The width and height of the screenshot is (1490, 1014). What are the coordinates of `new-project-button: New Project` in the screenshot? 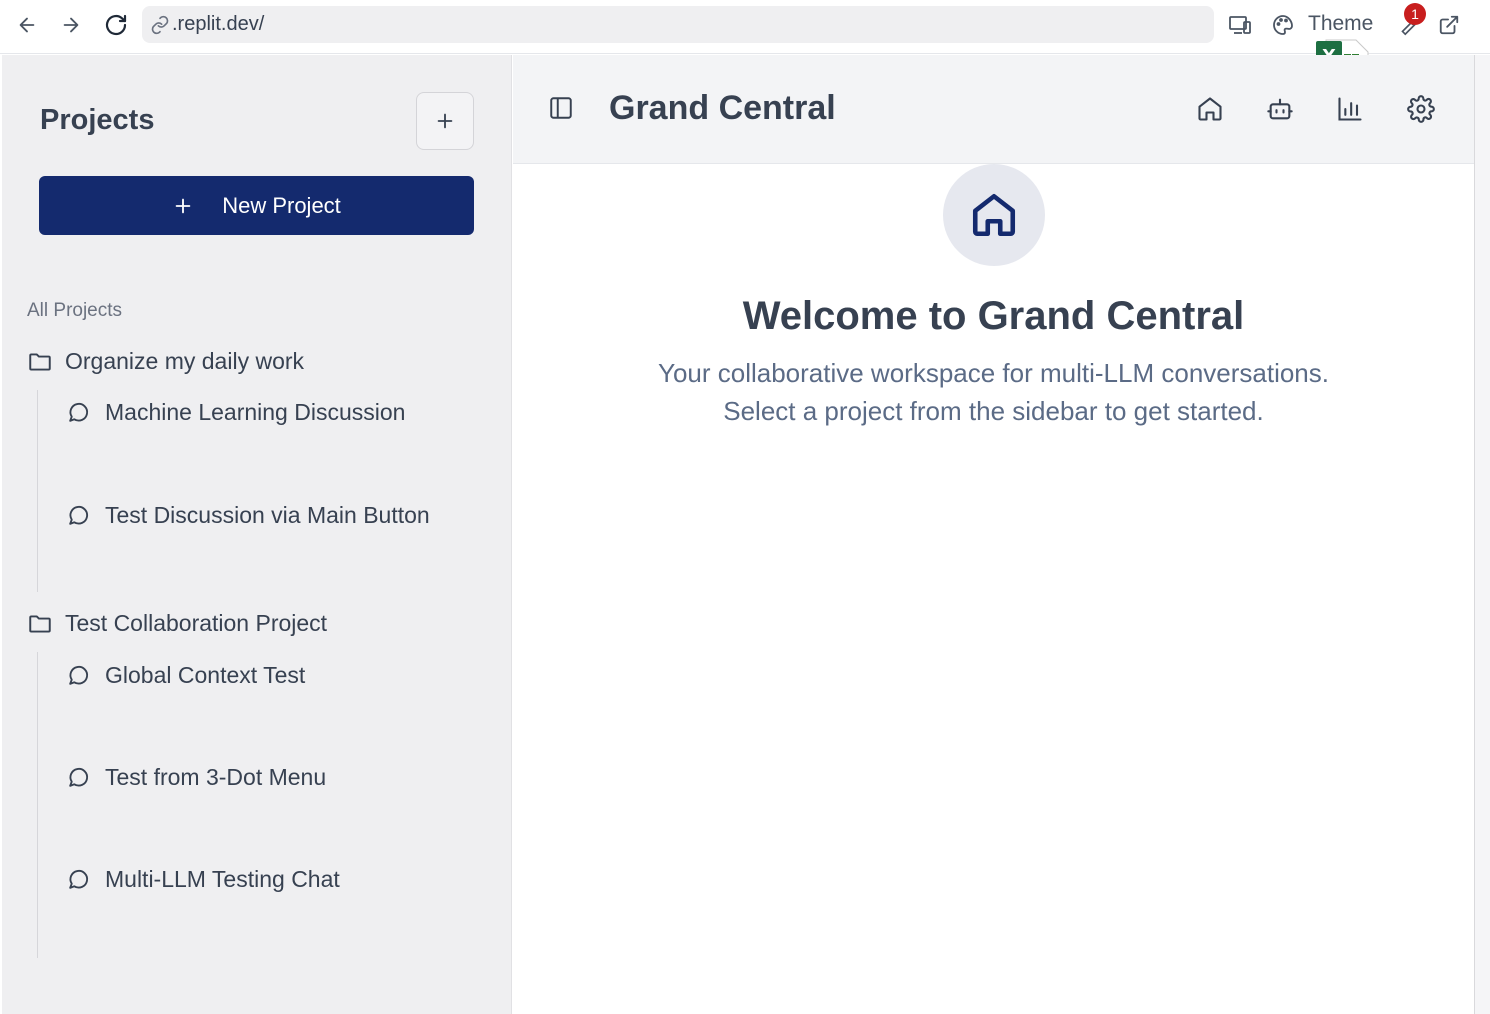 It's located at (256, 205).